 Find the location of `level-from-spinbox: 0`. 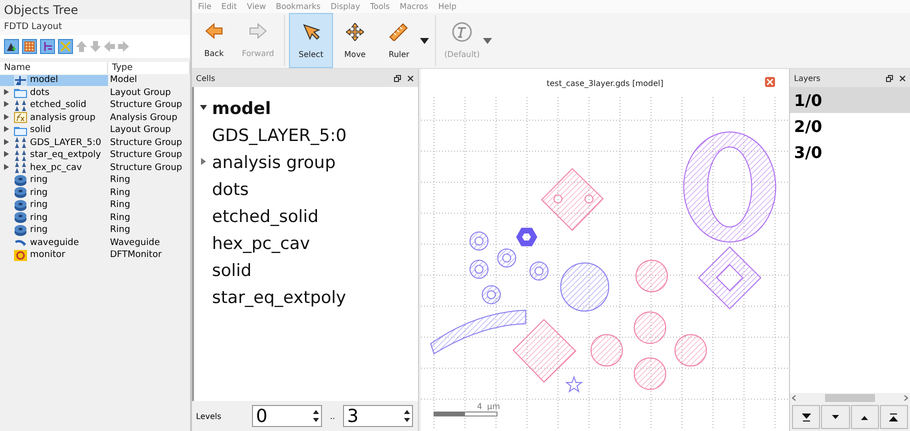

level-from-spinbox: 0 is located at coordinates (287, 416).